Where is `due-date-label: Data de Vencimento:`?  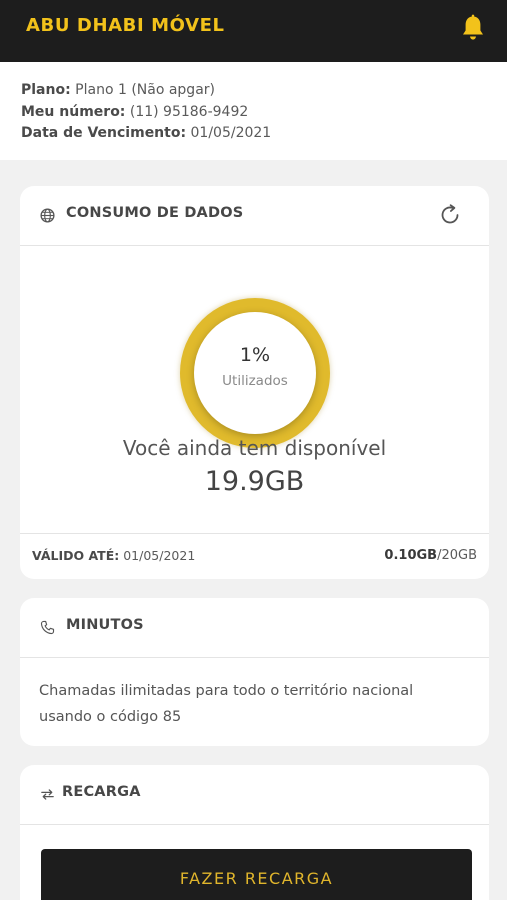
due-date-label: Data de Vencimento: is located at coordinates (104, 133).